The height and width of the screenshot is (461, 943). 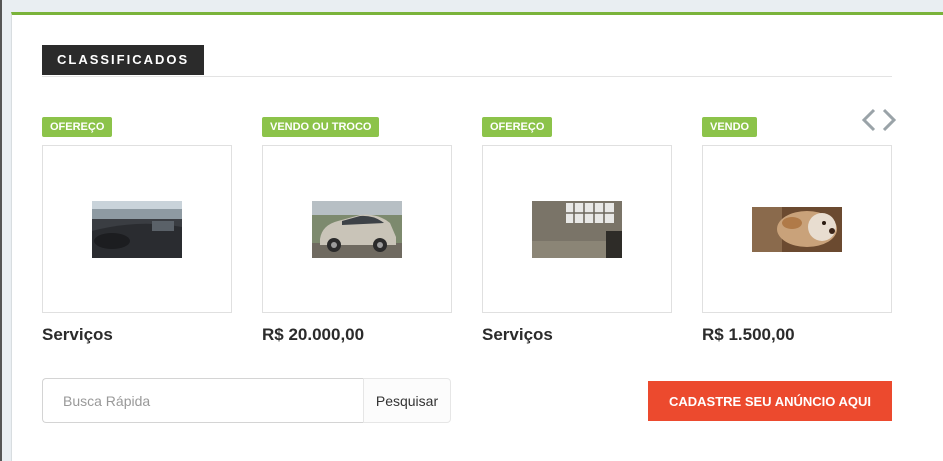 What do you see at coordinates (770, 401) in the screenshot?
I see `post-ad-button: CADASTRE SEU ANÚNCIO AQUI` at bounding box center [770, 401].